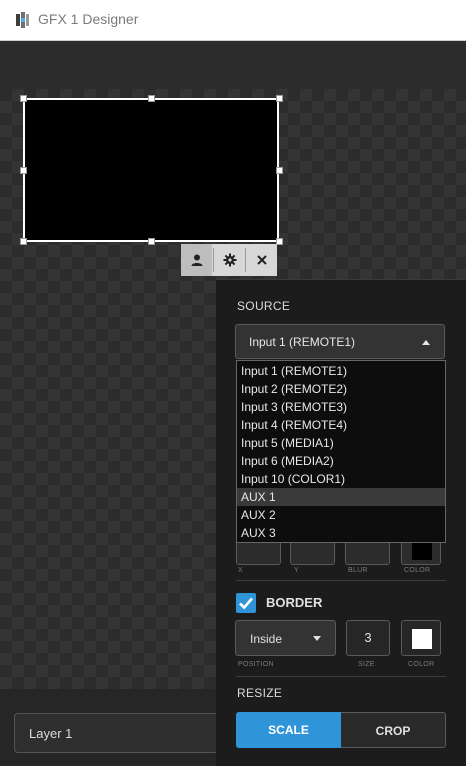 Image resolution: width=466 pixels, height=766 pixels. What do you see at coordinates (393, 730) in the screenshot?
I see `resize-crop-button: CROP` at bounding box center [393, 730].